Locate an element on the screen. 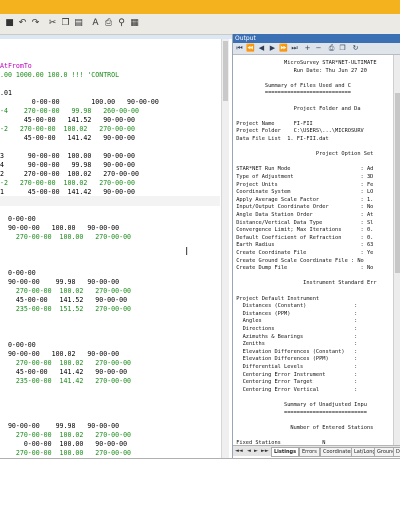  save-icon: ■ is located at coordinates (9, 23).